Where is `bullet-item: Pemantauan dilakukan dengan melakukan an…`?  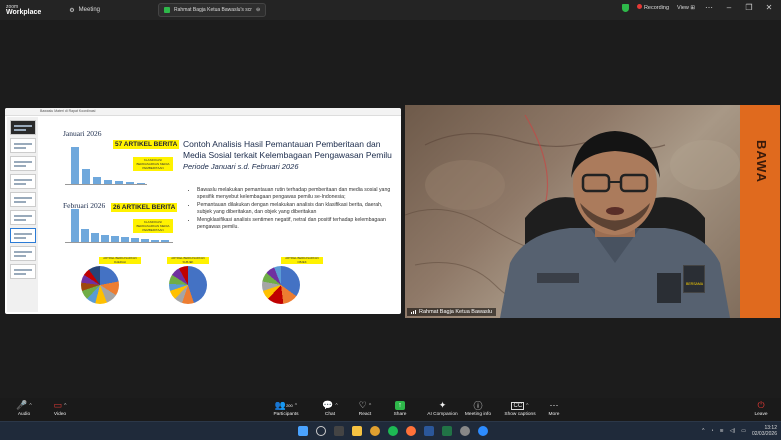 bullet-item: Pemantauan dilakukan dengan melakukan an… is located at coordinates (296, 209).